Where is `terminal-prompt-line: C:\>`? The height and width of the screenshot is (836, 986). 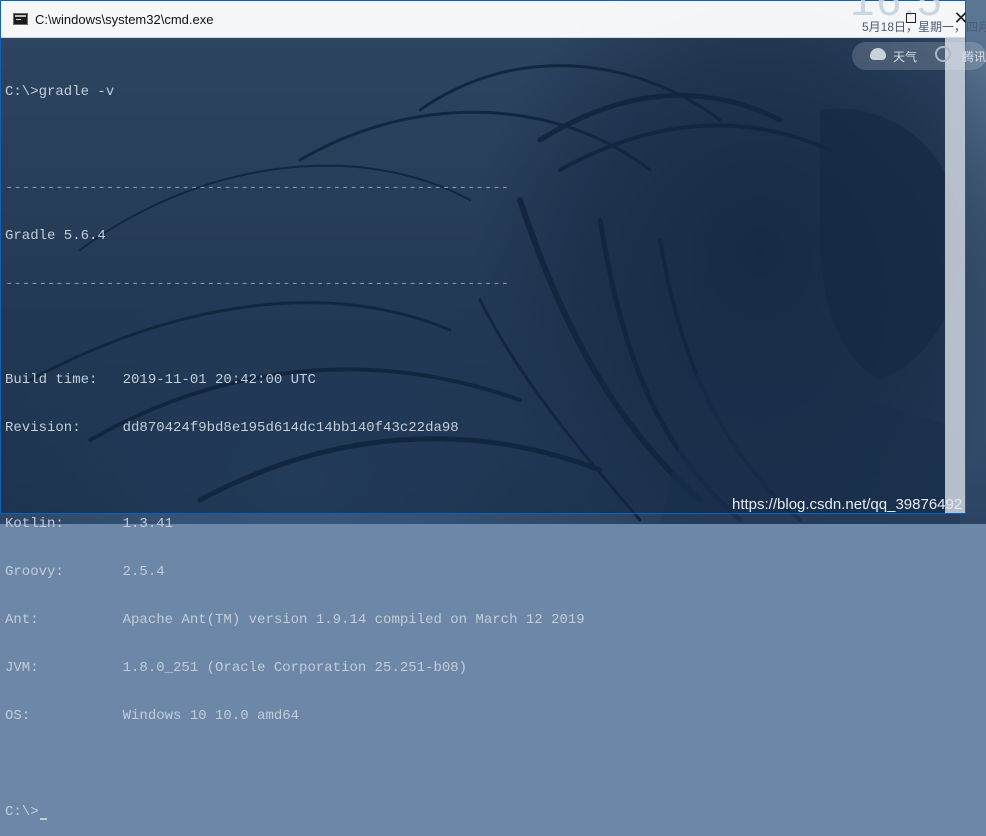 terminal-prompt-line: C:\> is located at coordinates (295, 812).